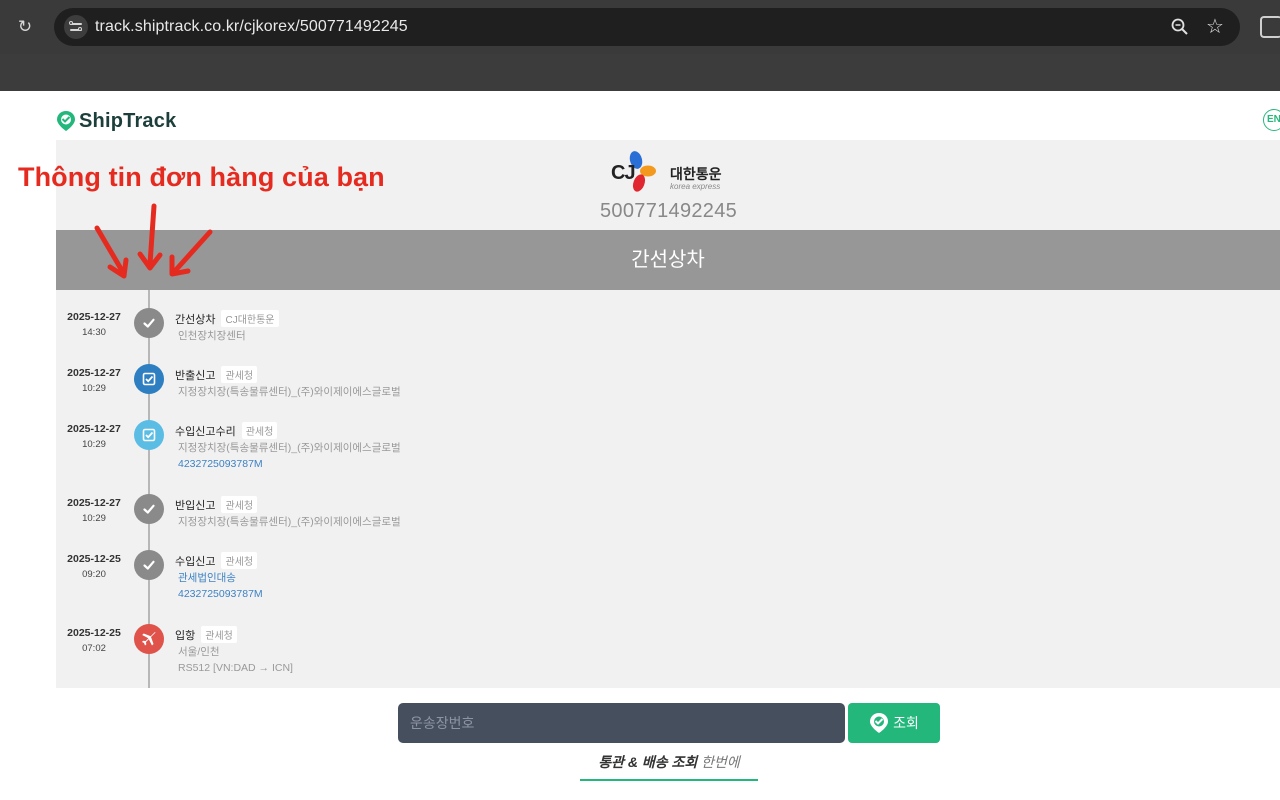  I want to click on tracking-number-input, so click(621, 723).